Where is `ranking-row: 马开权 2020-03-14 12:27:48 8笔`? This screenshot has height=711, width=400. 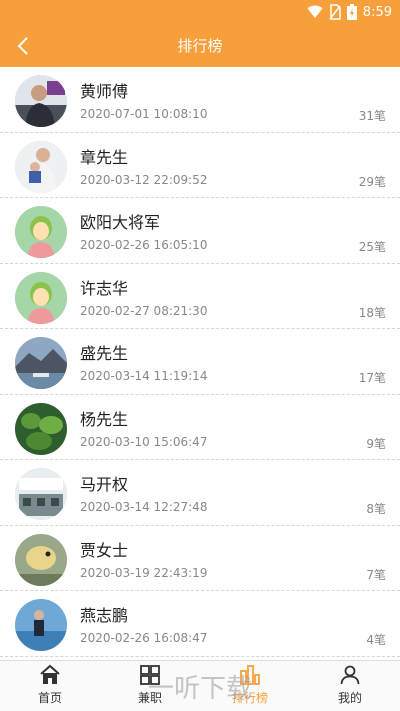 ranking-row: 马开权 2020-03-14 12:27:48 8笔 is located at coordinates (200, 493).